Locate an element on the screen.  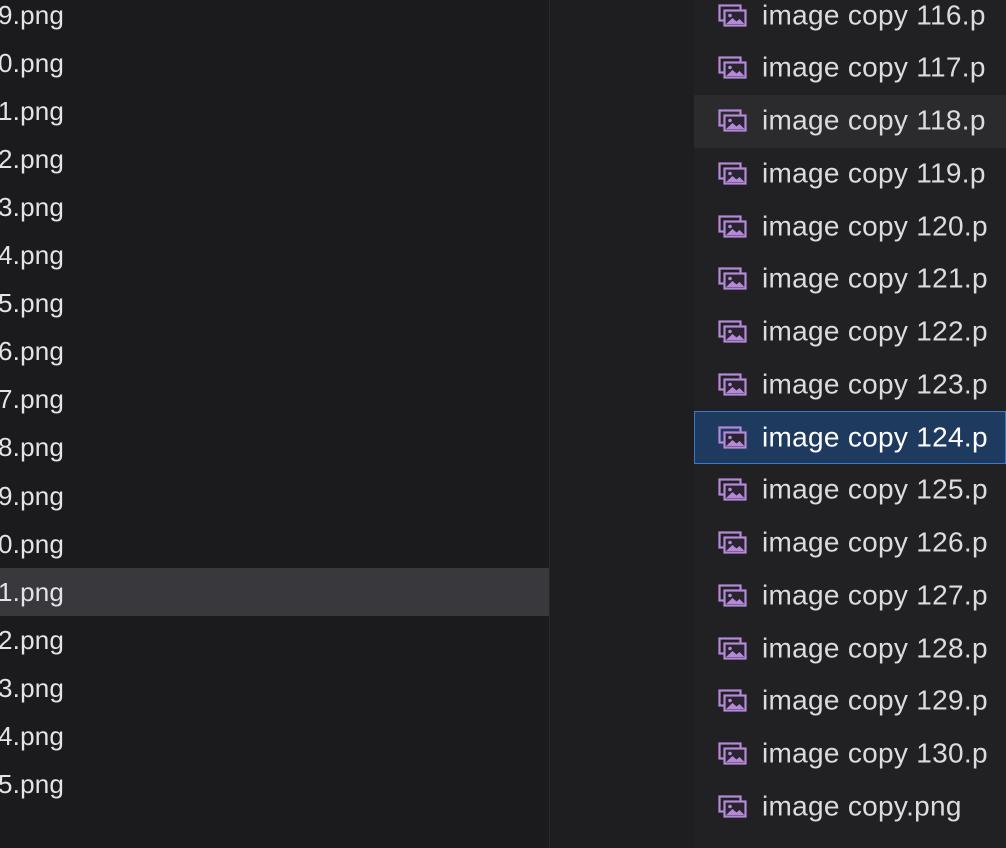
right-list-item: image copy 118.p is located at coordinates (850, 121).